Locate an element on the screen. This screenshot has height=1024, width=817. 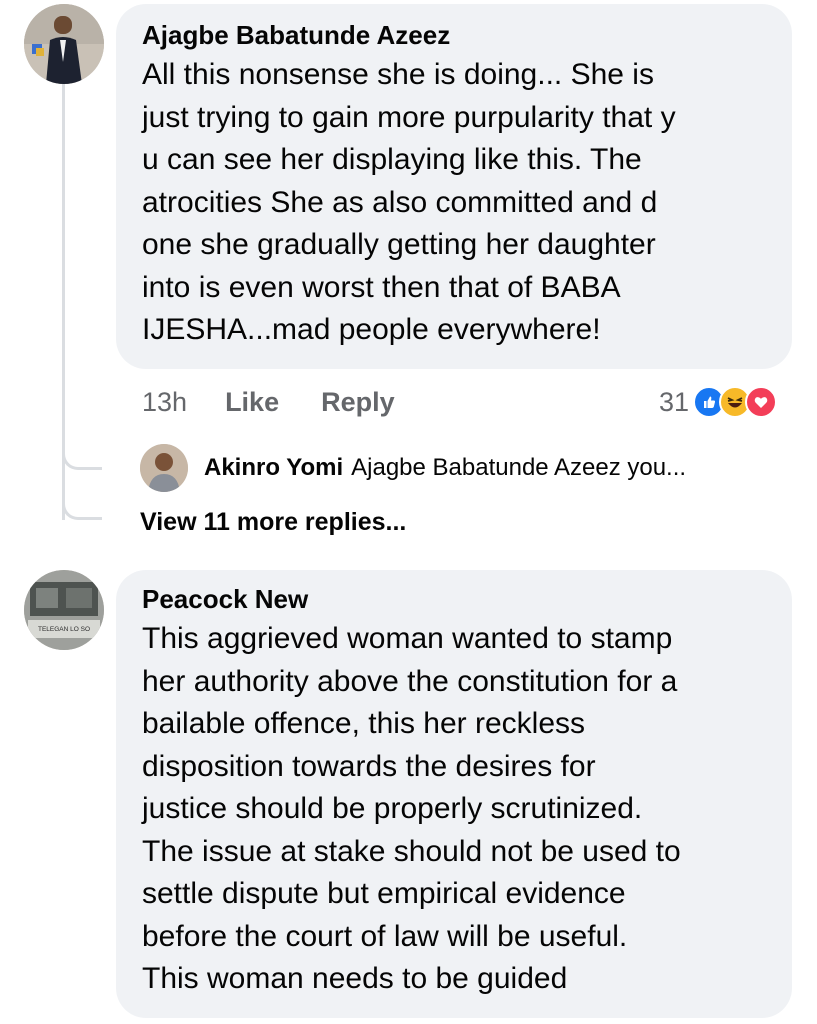
reaction-count: 31 is located at coordinates (673, 401).